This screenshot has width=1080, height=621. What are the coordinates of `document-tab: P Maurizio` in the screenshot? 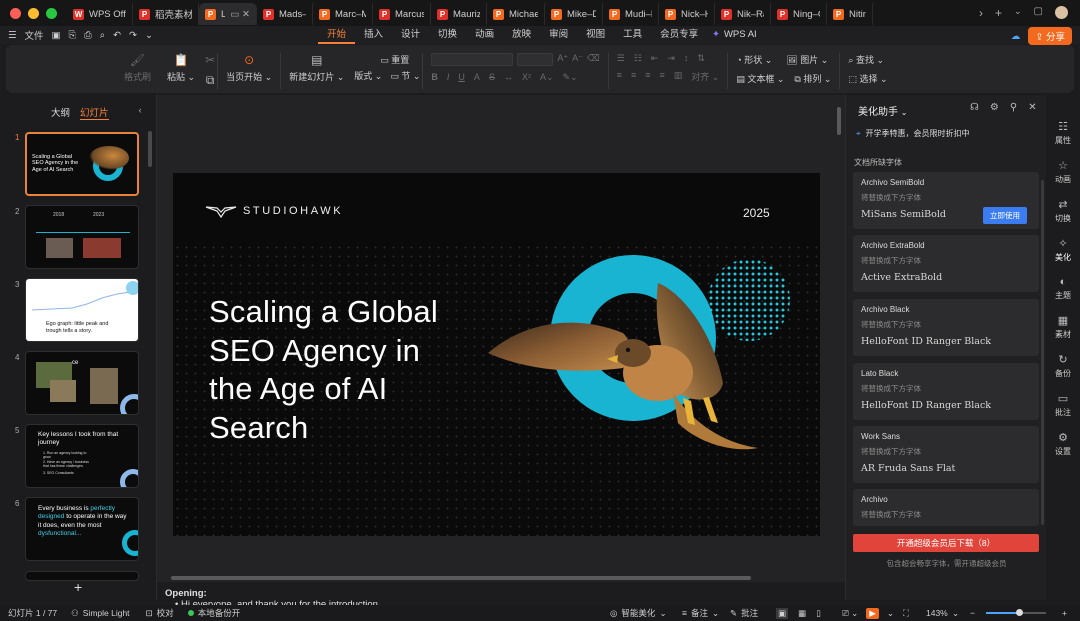 It's located at (459, 14).